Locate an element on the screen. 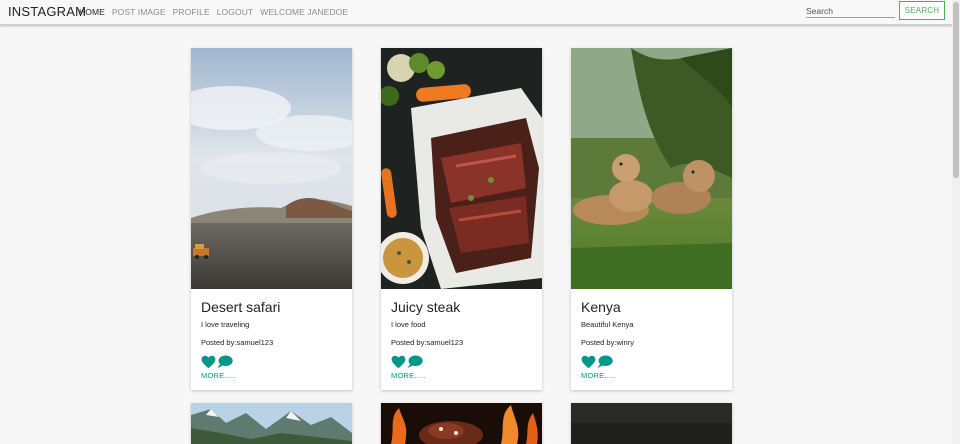  post-title: Juicy steak is located at coordinates (426, 307).